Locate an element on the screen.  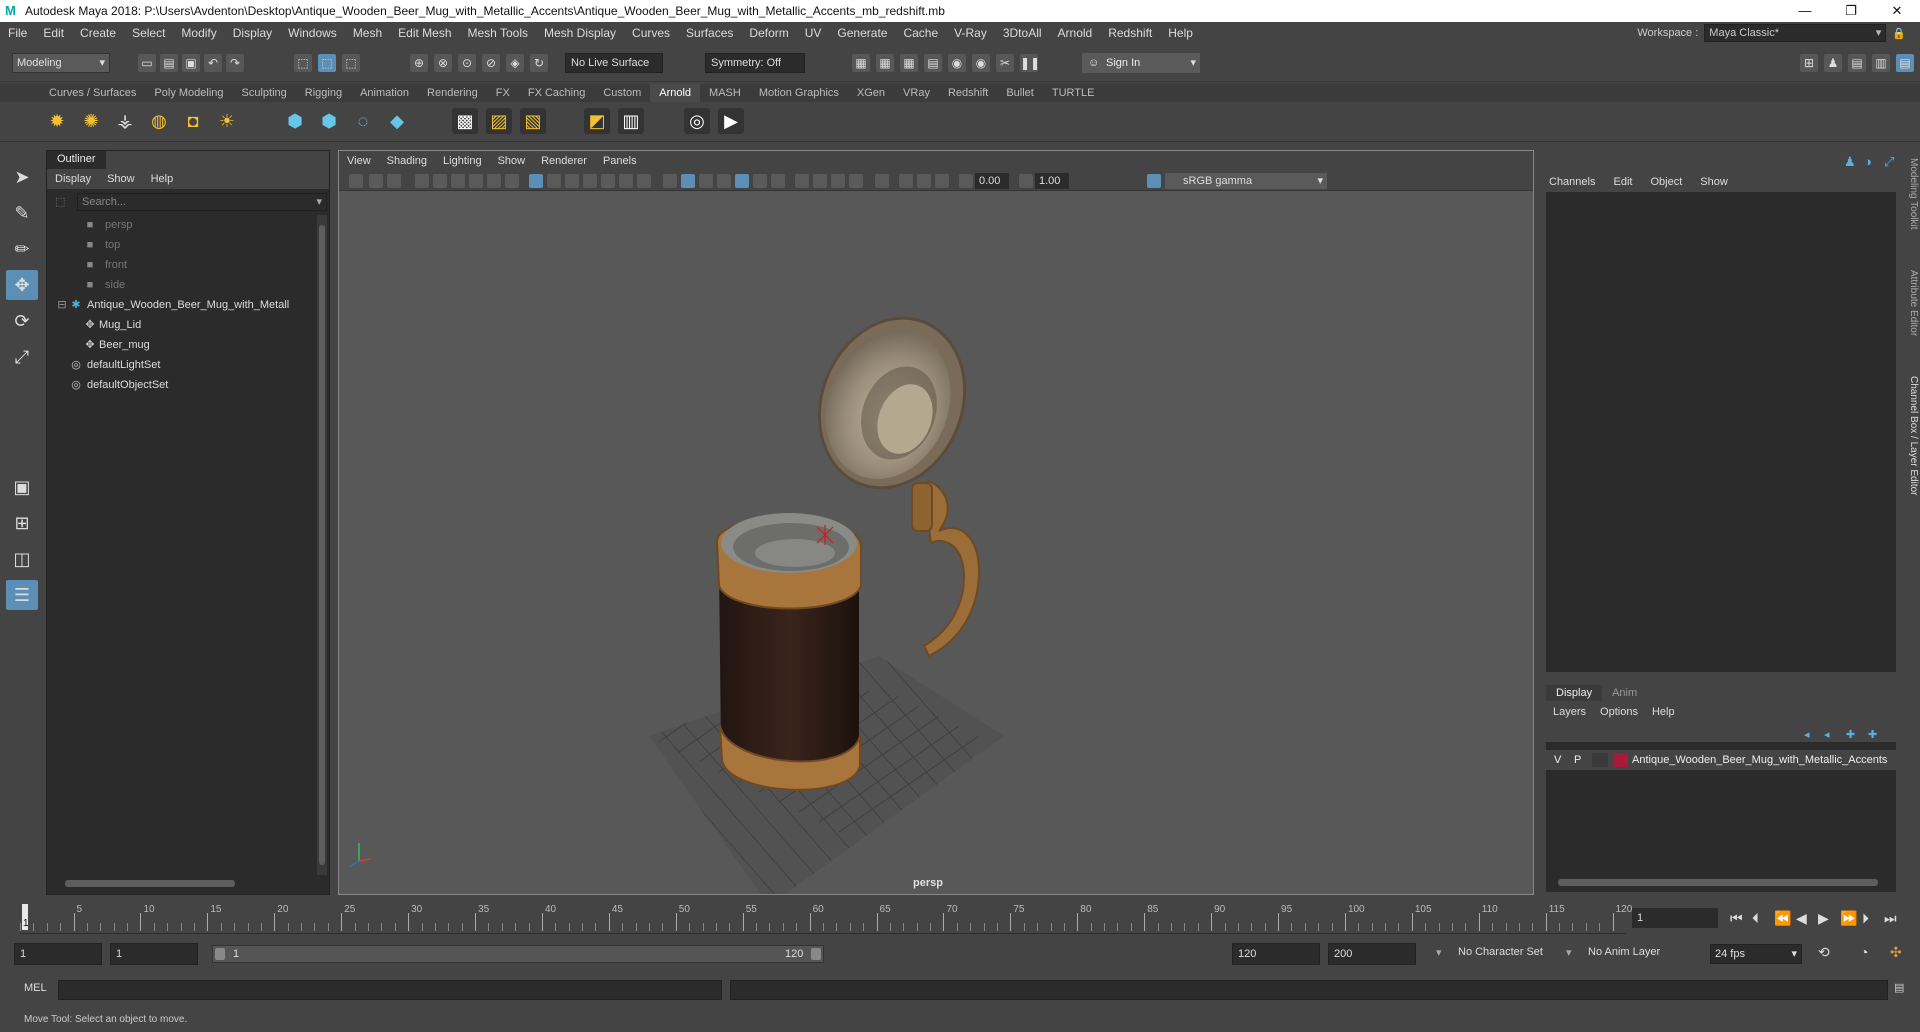
xray-joints-icon is located at coordinates (924, 181).